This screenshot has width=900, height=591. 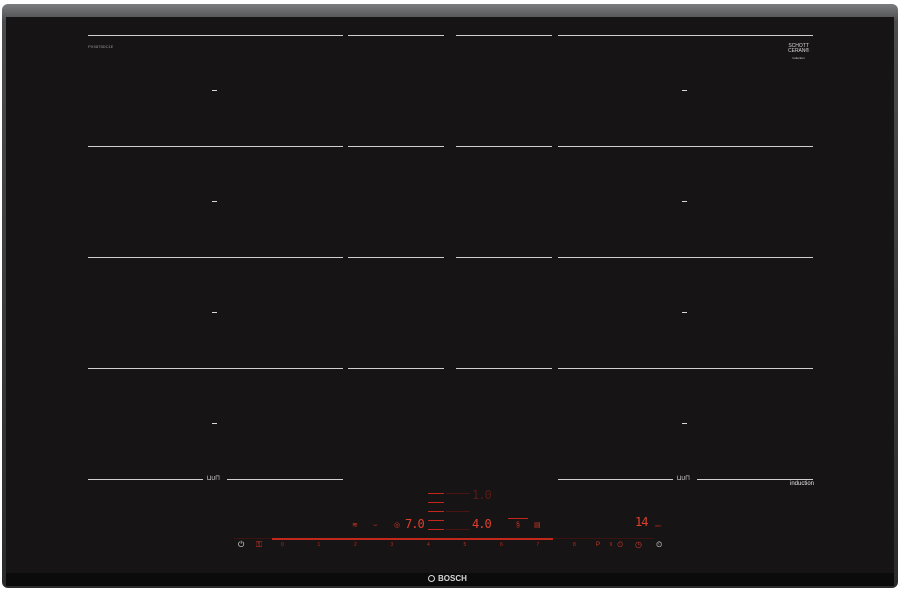 I want to click on timer-display: 14, so click(x=641, y=522).